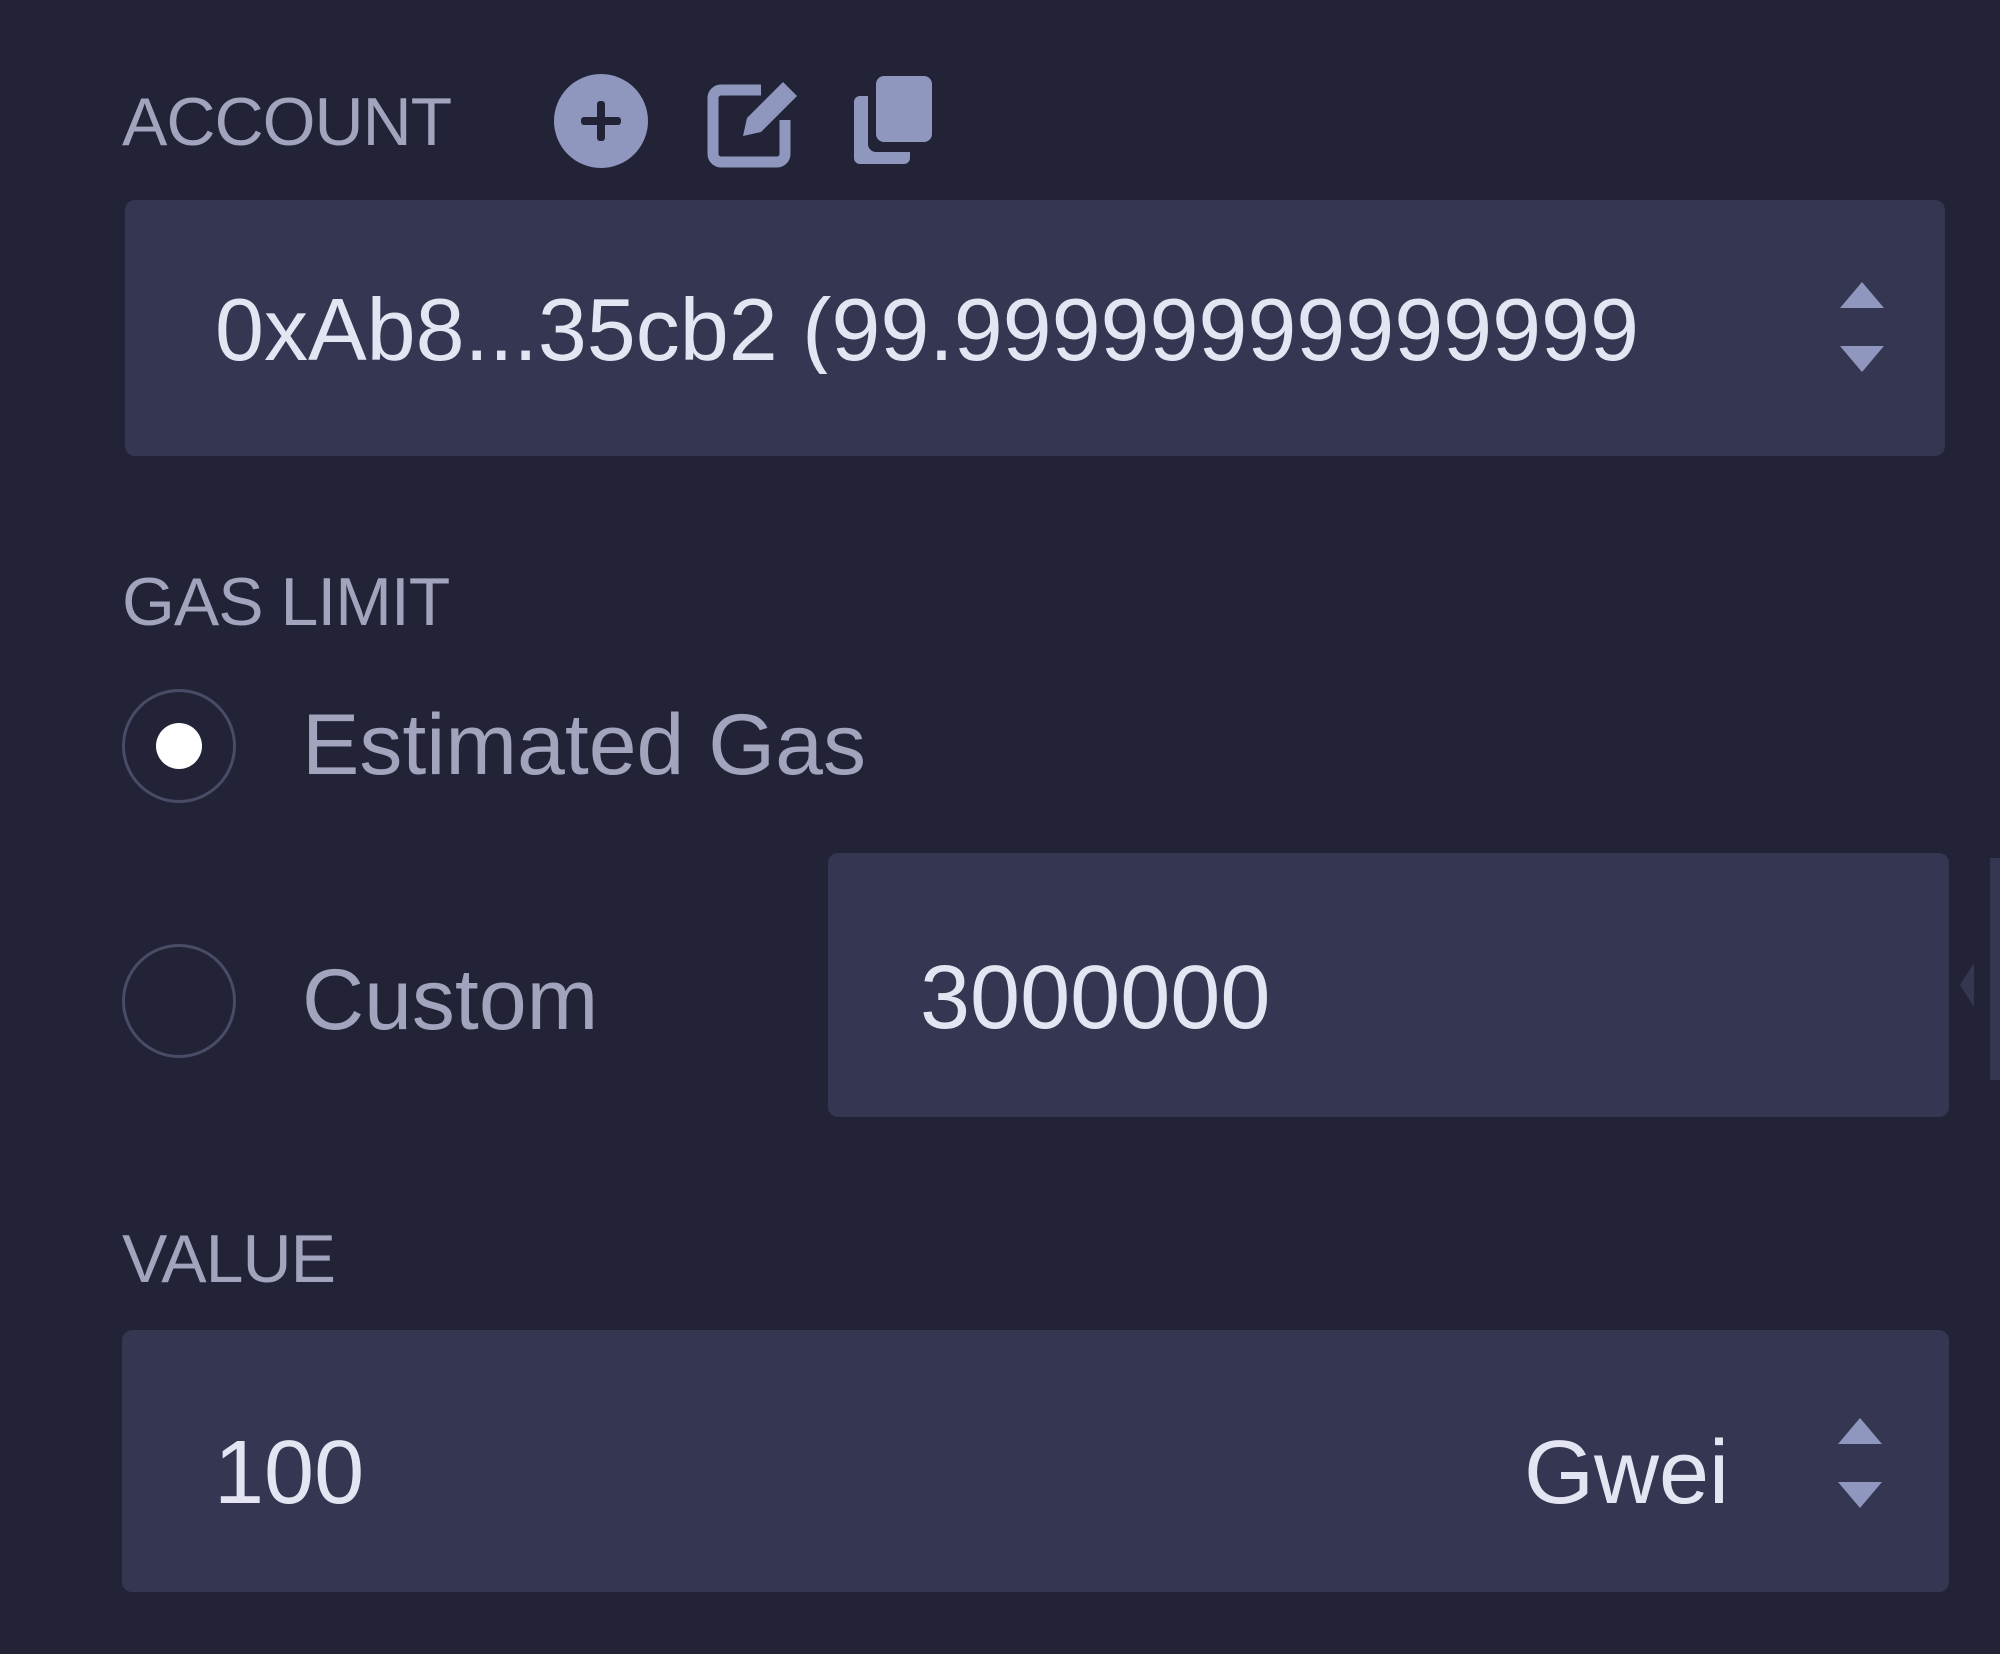 The image size is (2000, 1654). What do you see at coordinates (1388, 985) in the screenshot?
I see `custom-gas-input: 3000000` at bounding box center [1388, 985].